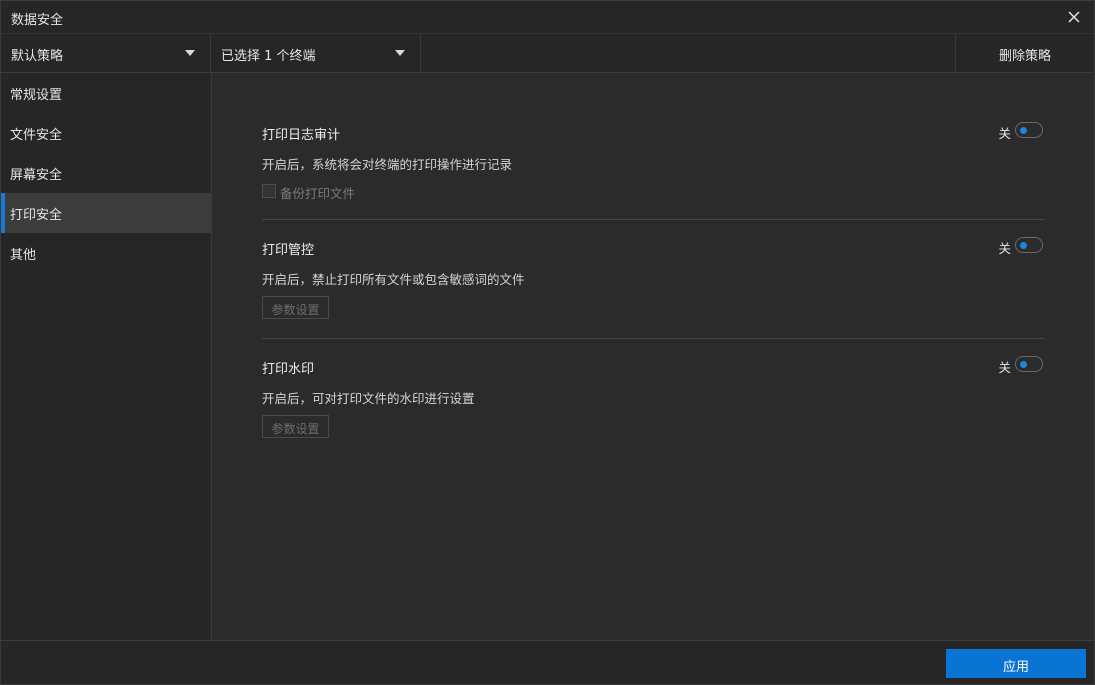 This screenshot has height=685, width=1095. Describe the element at coordinates (37, 20) in the screenshot. I see `window-title: 数据安全` at that location.